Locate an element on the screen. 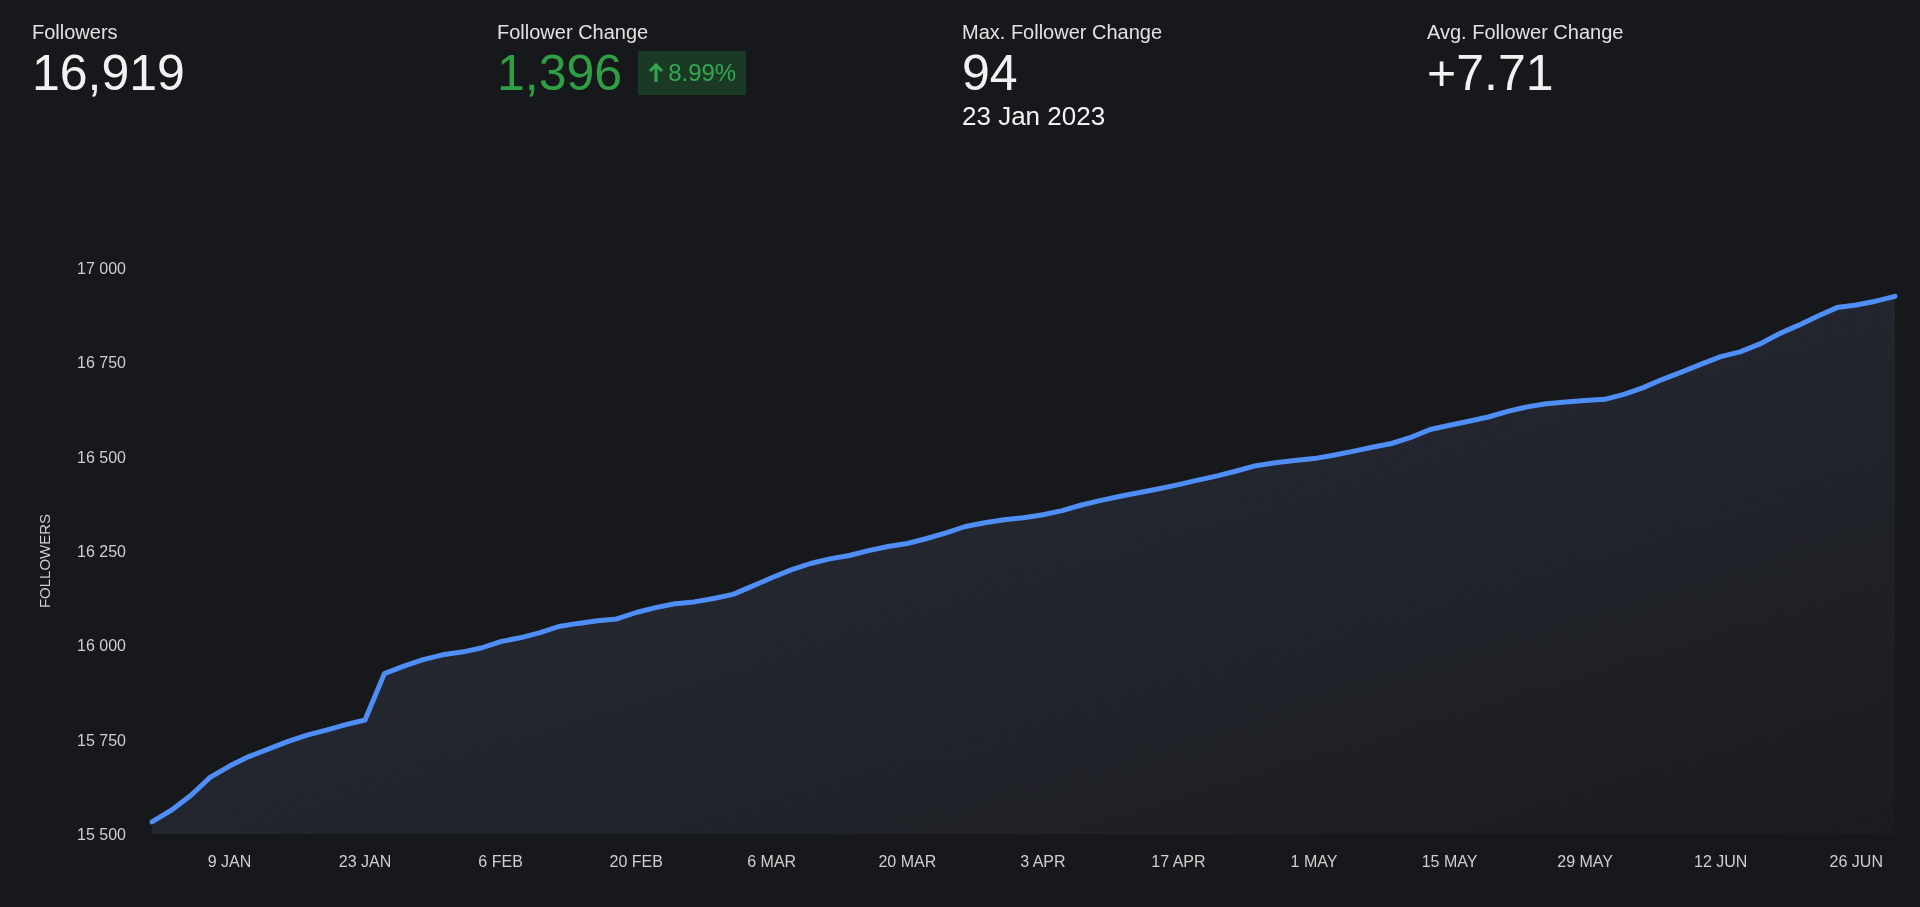 This screenshot has height=907, width=1920. stat-value: 16,919 is located at coordinates (108, 73).